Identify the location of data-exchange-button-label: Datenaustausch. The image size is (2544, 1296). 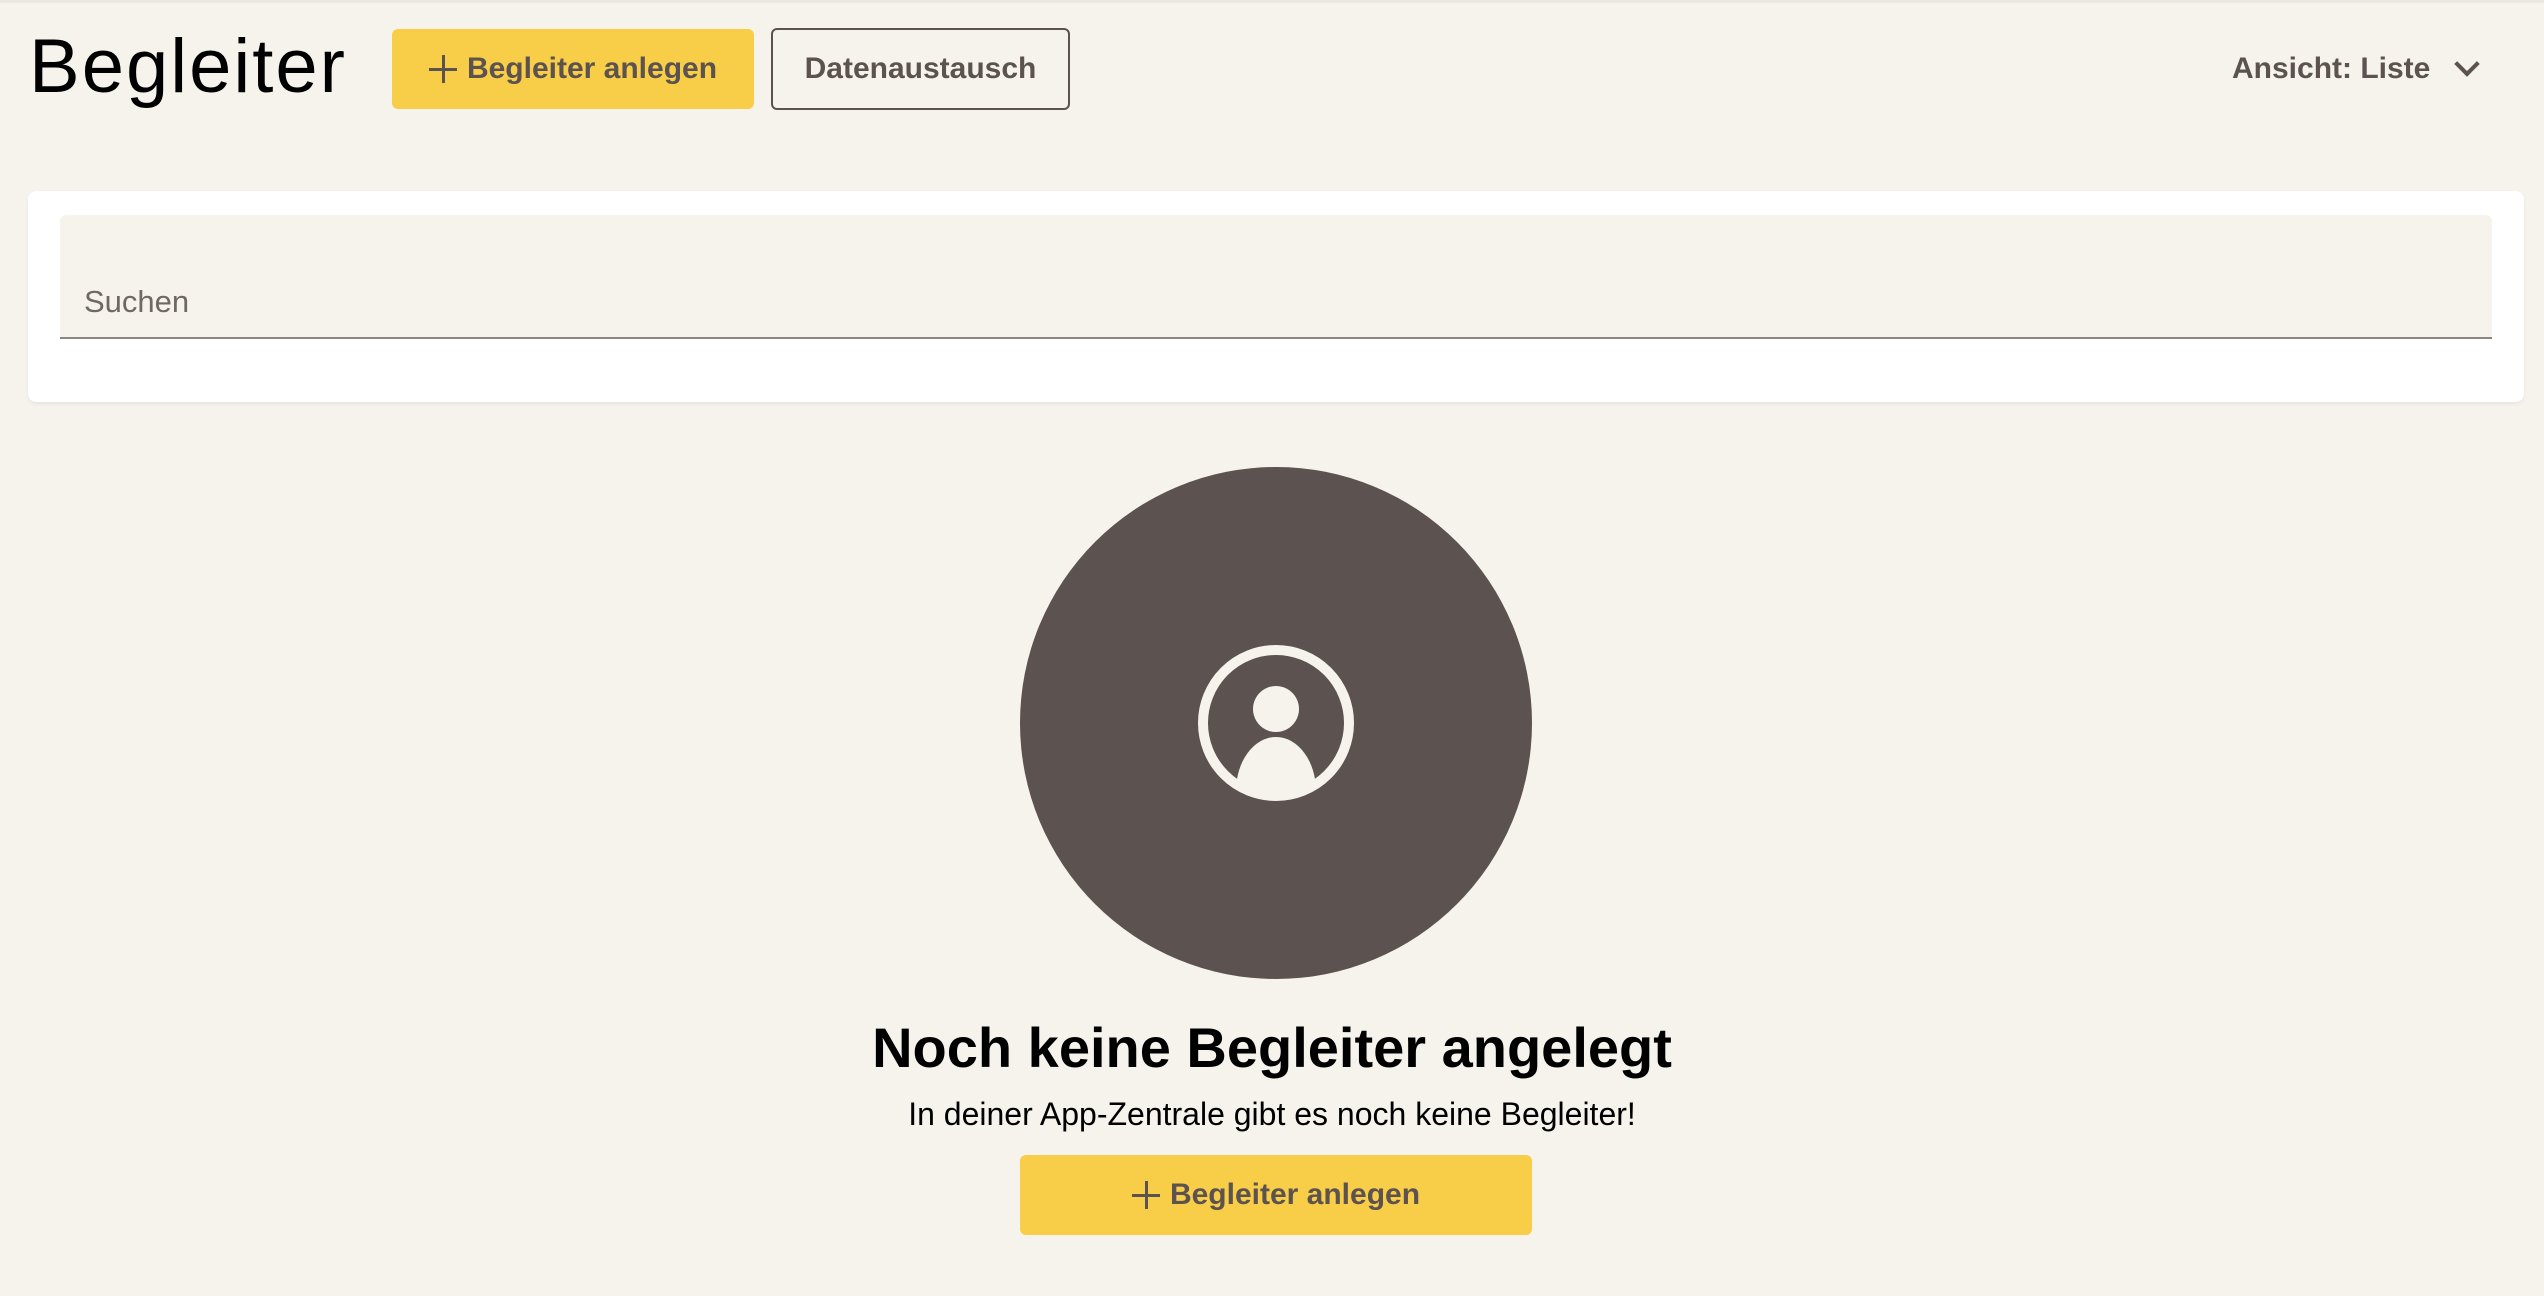
(920, 68).